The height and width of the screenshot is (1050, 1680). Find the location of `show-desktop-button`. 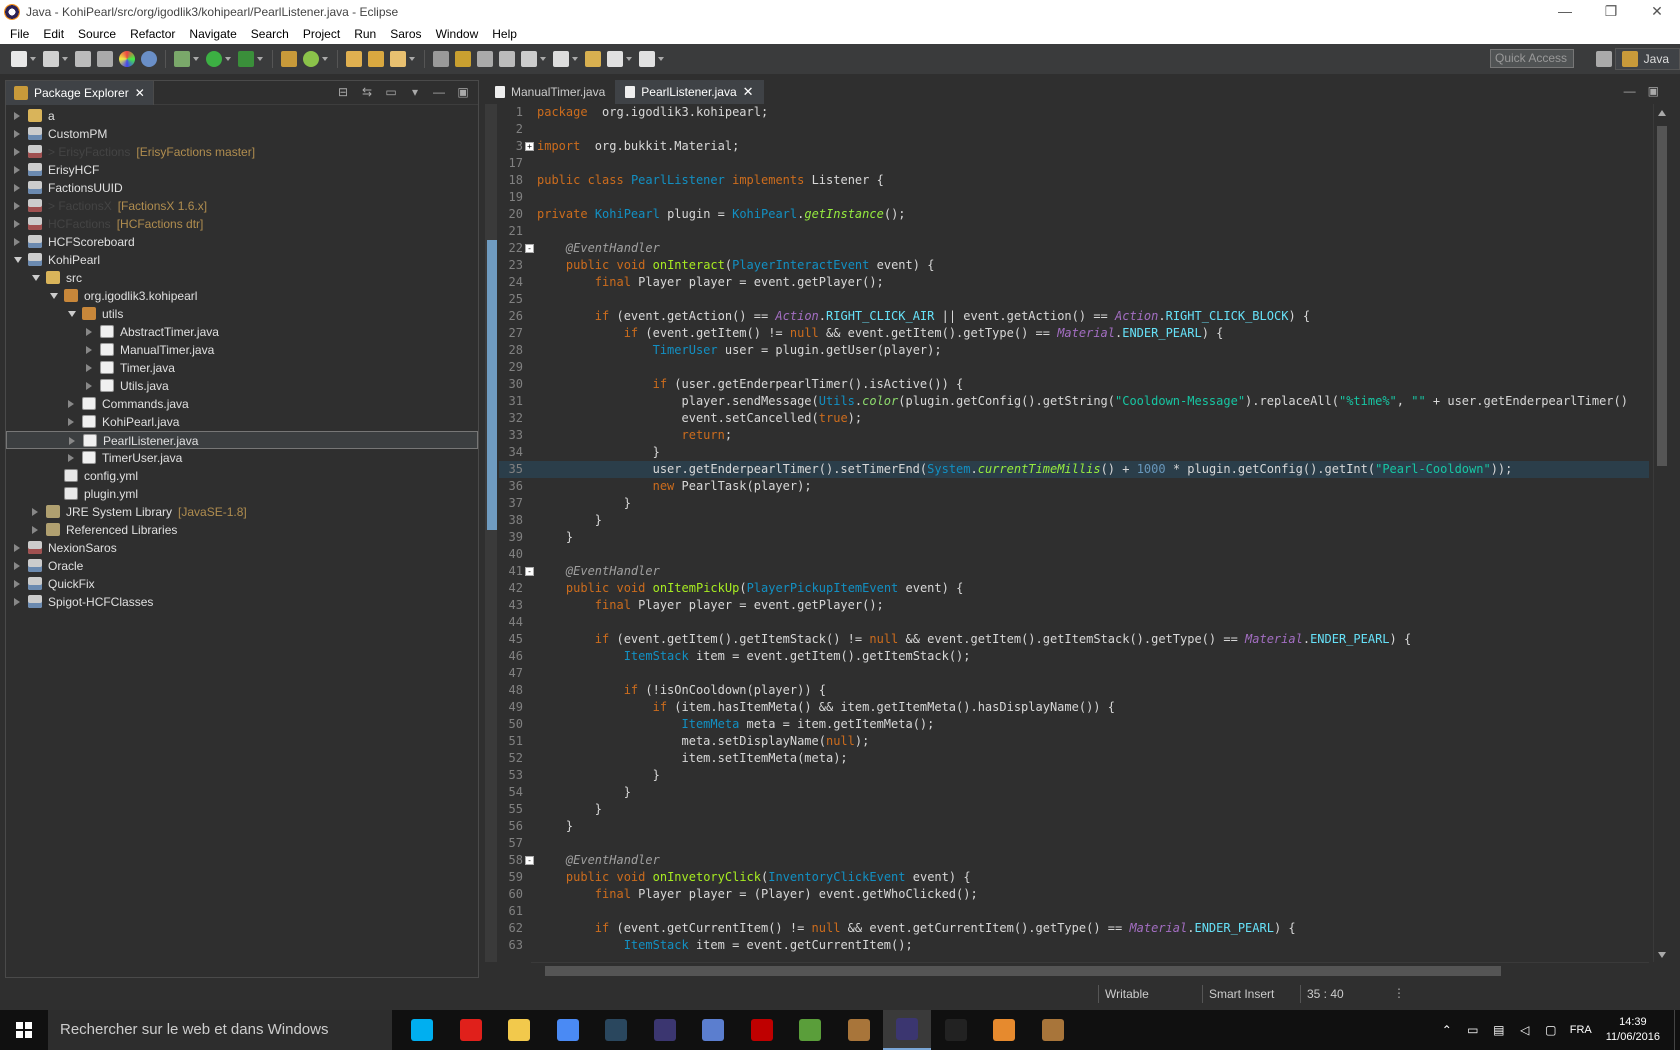

show-desktop-button is located at coordinates (1677, 1030).